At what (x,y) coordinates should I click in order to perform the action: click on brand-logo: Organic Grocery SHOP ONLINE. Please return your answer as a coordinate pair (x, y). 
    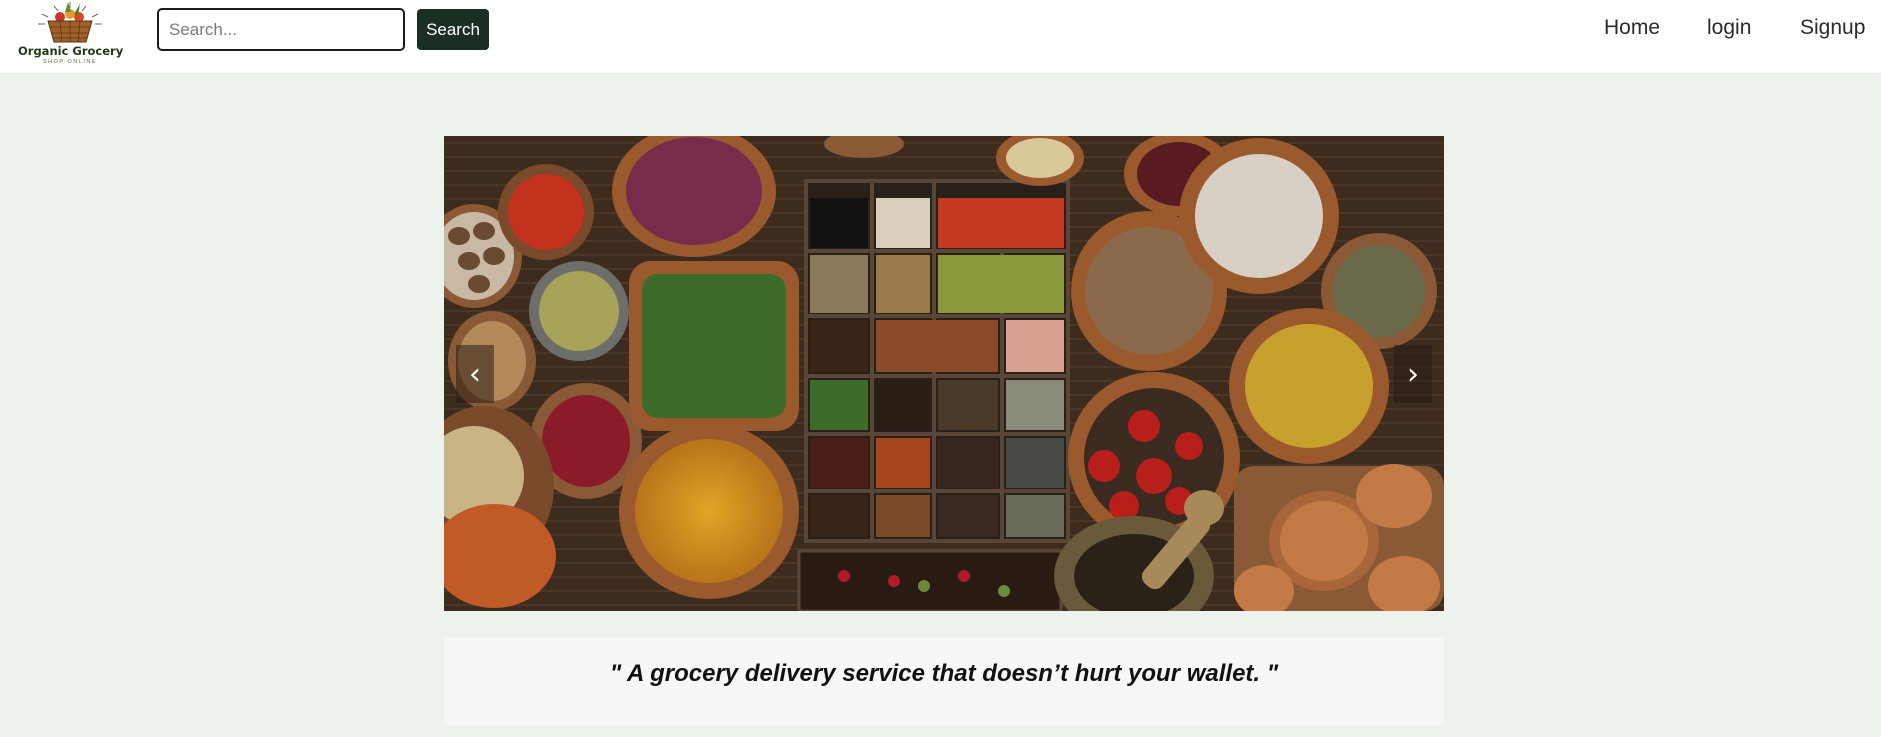
    Looking at the image, I should click on (71, 34).